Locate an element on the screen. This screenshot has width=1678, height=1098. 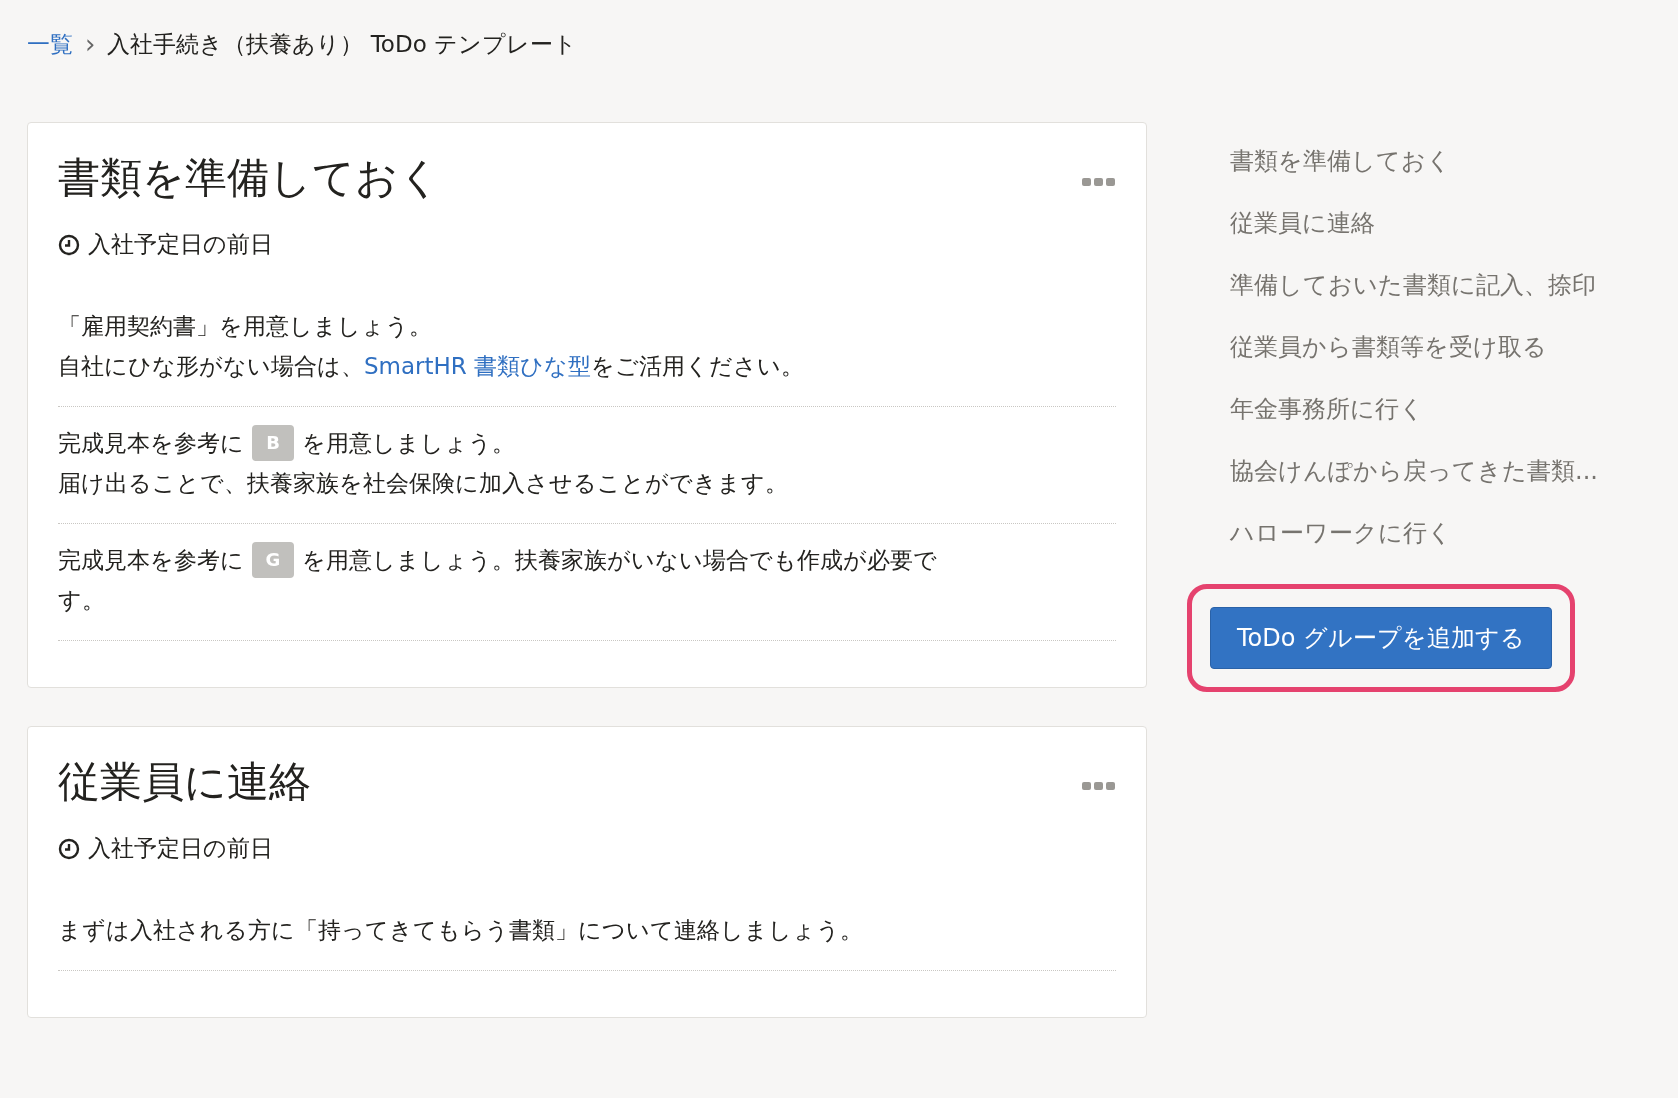
group-nav-link: 書類を準備しておく is located at coordinates (1392, 161).